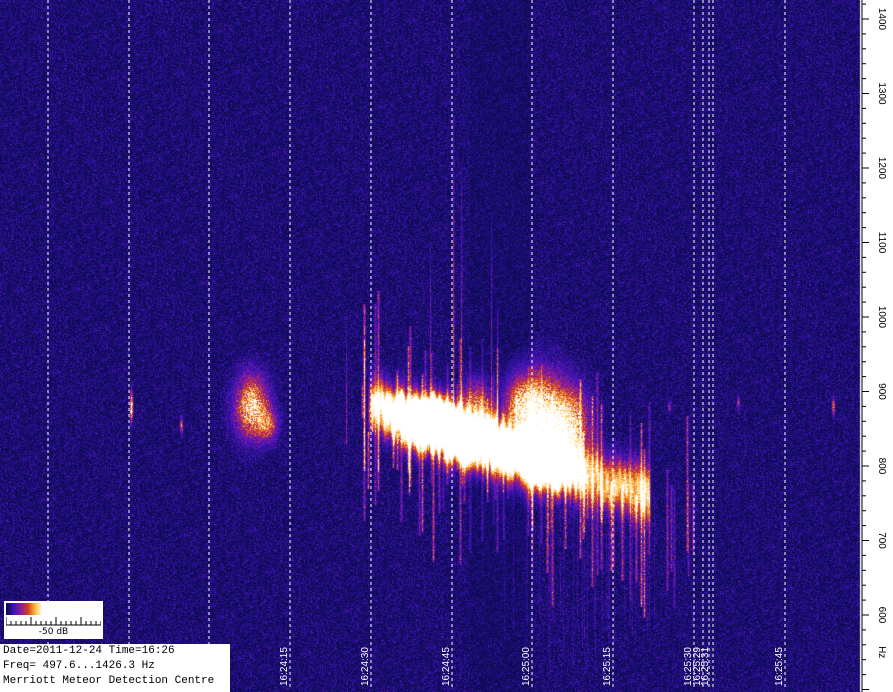 This screenshot has height=692, width=893. I want to click on color-scale-legend: -50 dB, so click(53, 620).